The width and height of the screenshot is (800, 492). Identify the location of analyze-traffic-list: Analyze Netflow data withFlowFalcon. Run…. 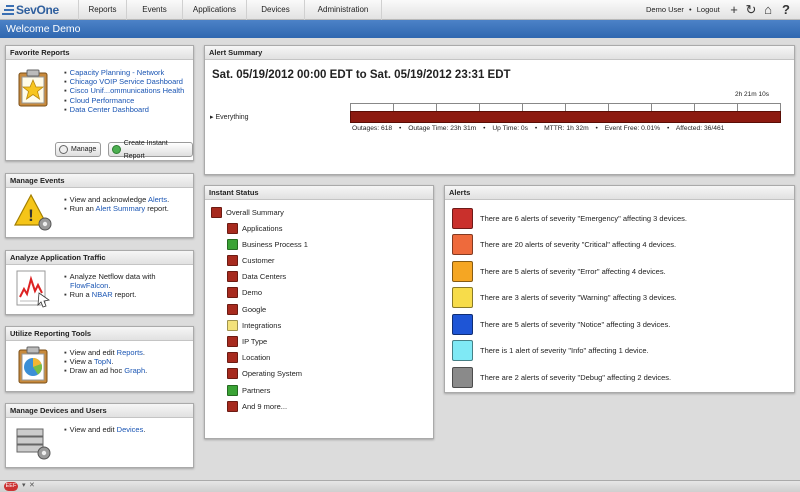
(110, 286).